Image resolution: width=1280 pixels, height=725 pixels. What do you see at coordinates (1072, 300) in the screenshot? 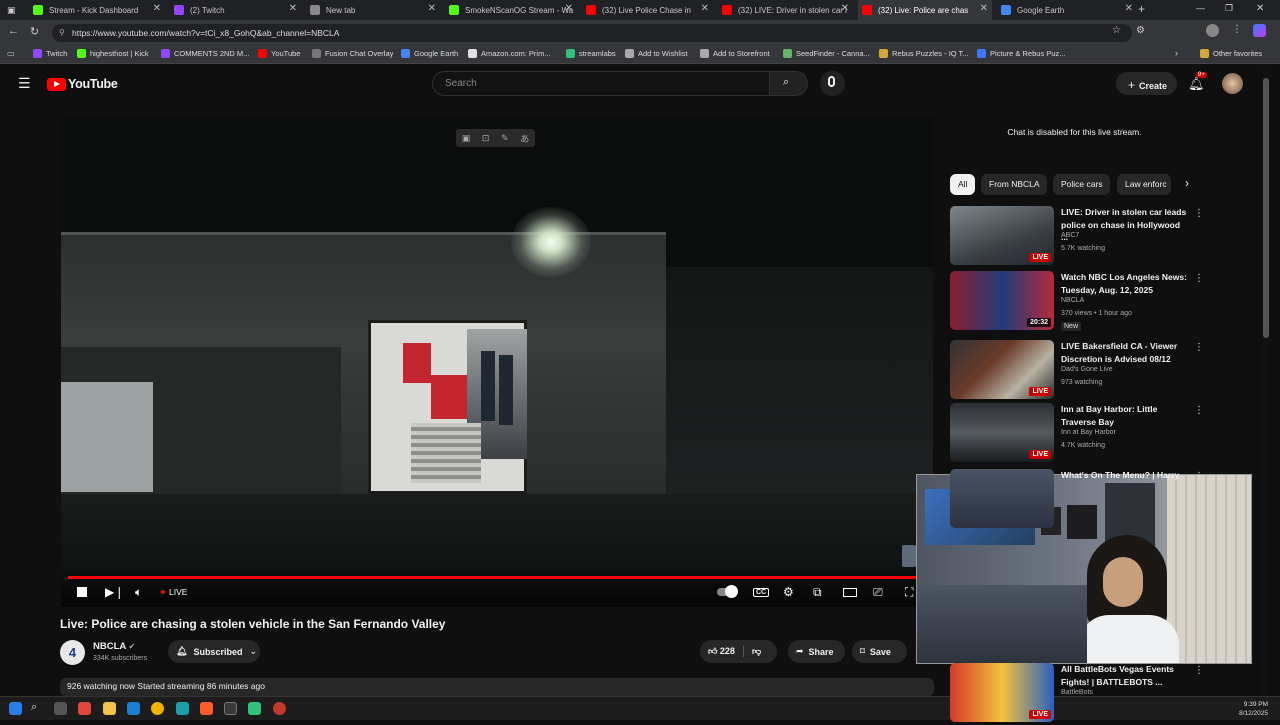
I see `recommended-channel: NBCLA` at bounding box center [1072, 300].